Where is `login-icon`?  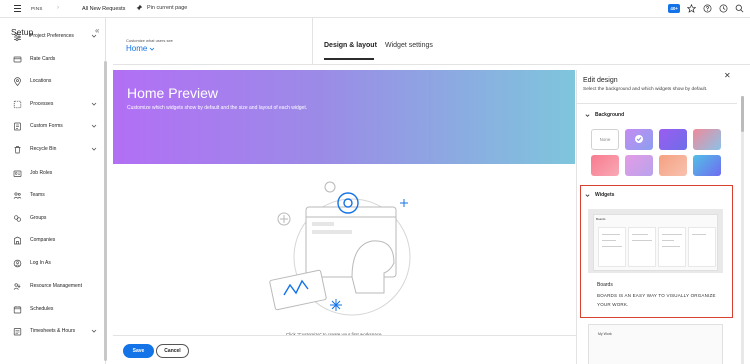
login-icon is located at coordinates (17, 263).